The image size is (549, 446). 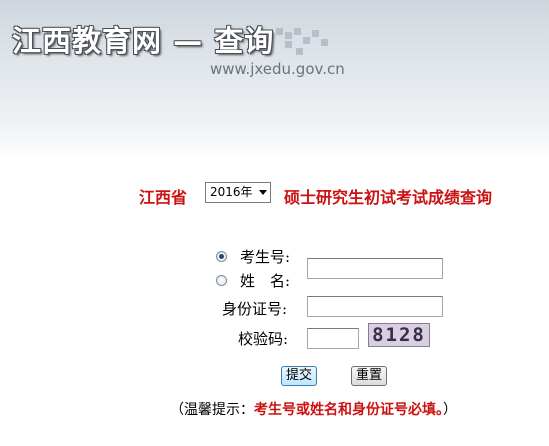 What do you see at coordinates (375, 306) in the screenshot?
I see `id-input` at bounding box center [375, 306].